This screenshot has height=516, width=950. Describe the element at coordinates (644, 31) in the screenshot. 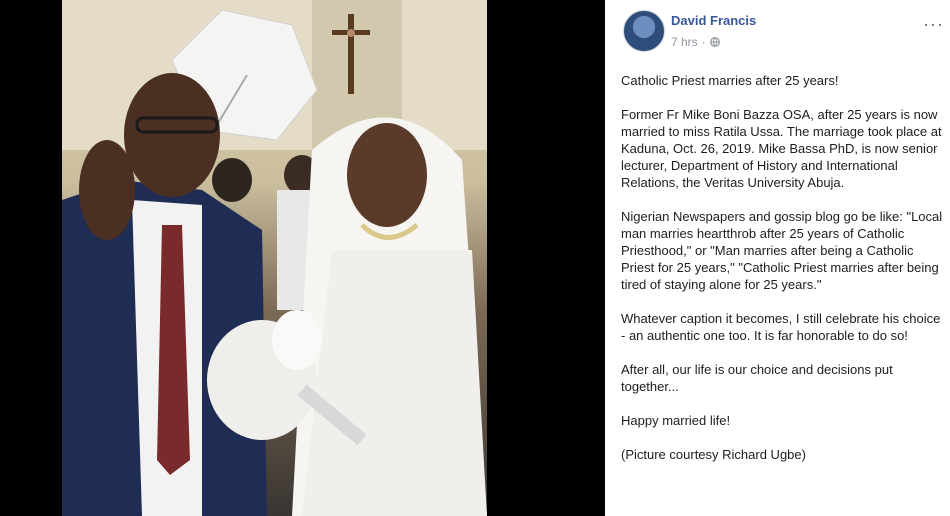

I see `author-avatar` at that location.